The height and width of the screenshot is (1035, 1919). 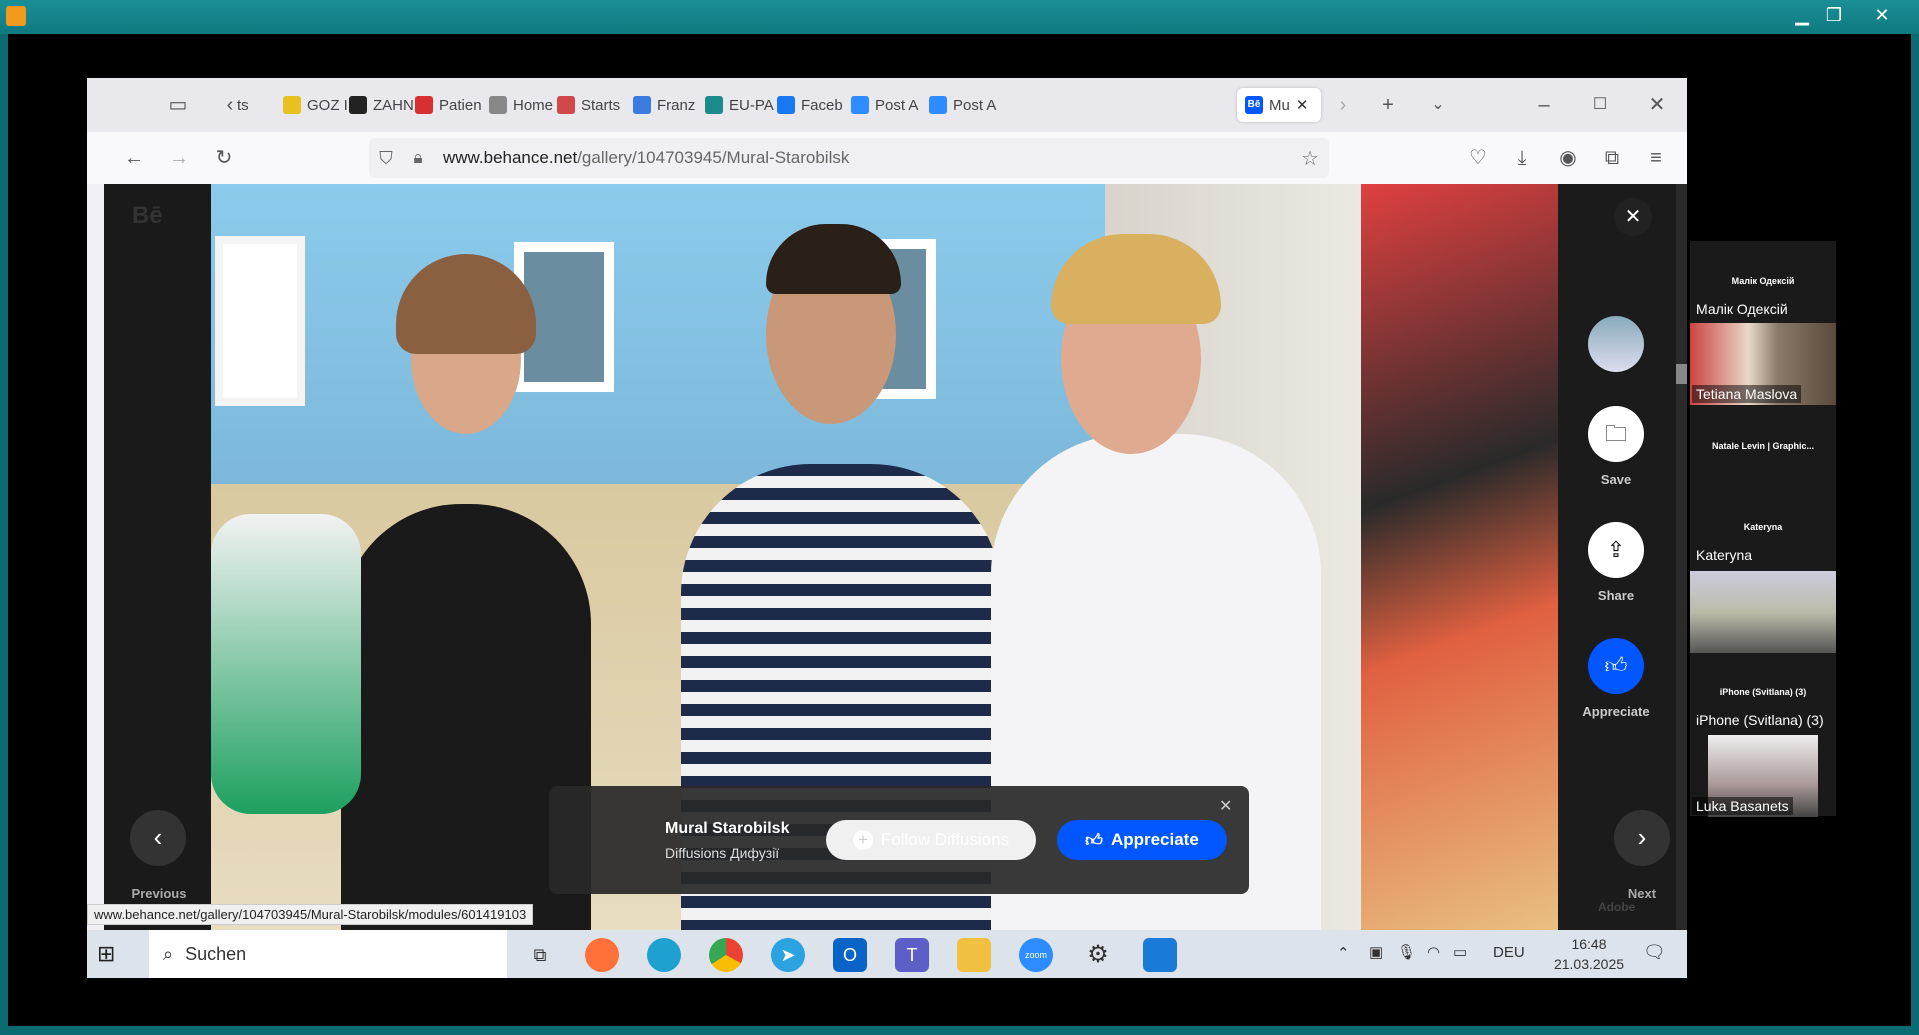 What do you see at coordinates (111, 954) in the screenshot?
I see `windows-start-icon: ⊞` at bounding box center [111, 954].